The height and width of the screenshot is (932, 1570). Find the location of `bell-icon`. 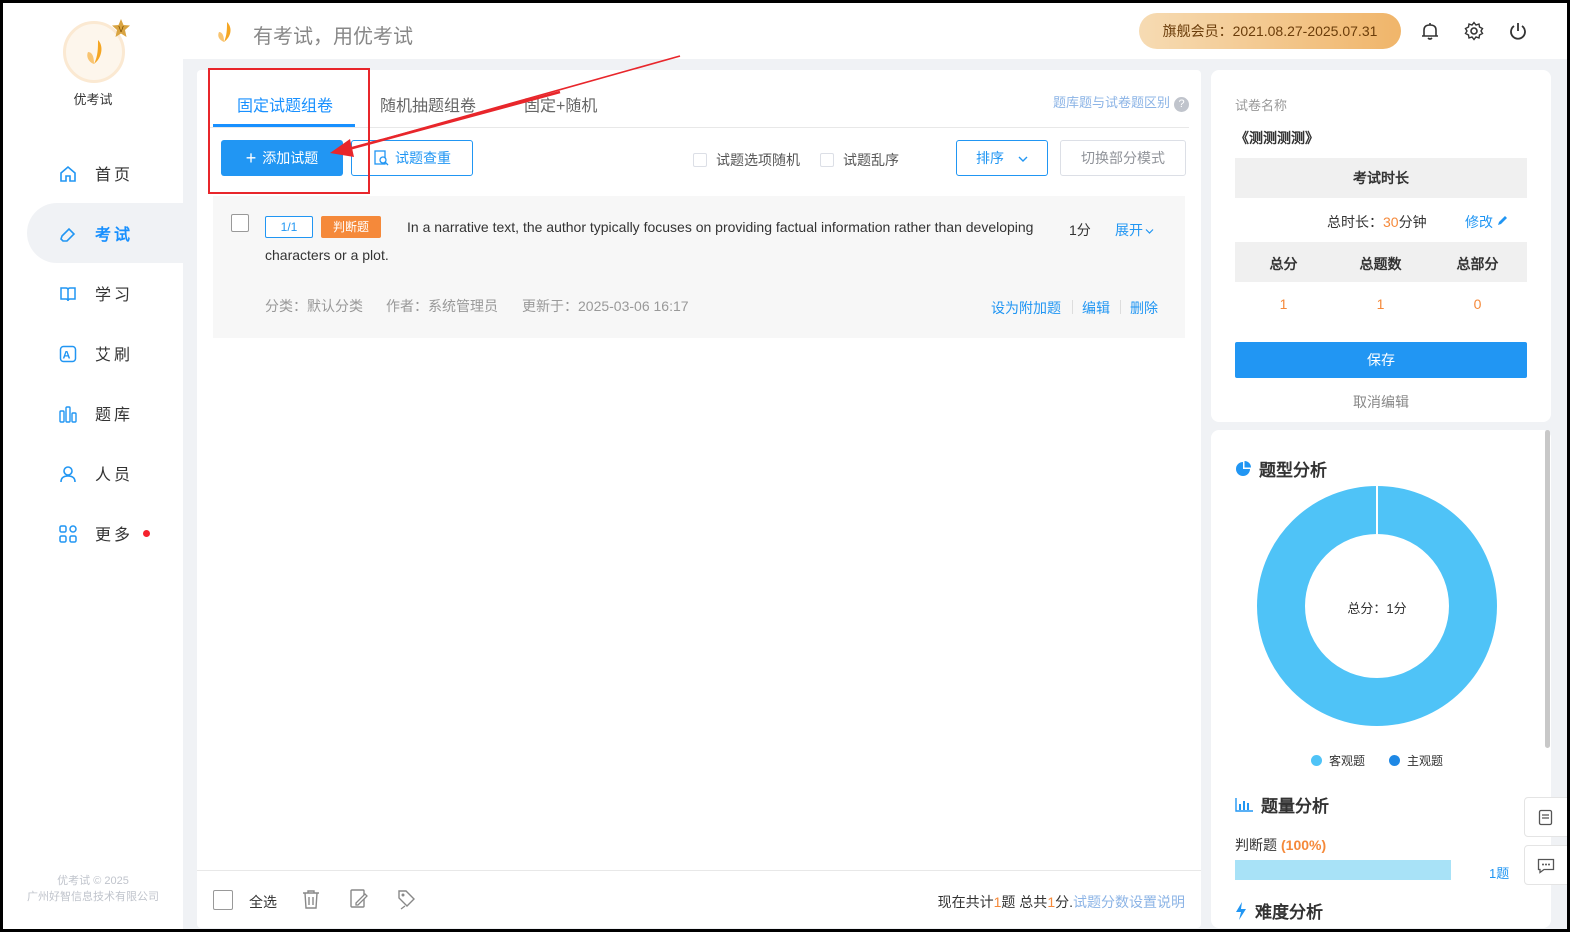

bell-icon is located at coordinates (1430, 31).